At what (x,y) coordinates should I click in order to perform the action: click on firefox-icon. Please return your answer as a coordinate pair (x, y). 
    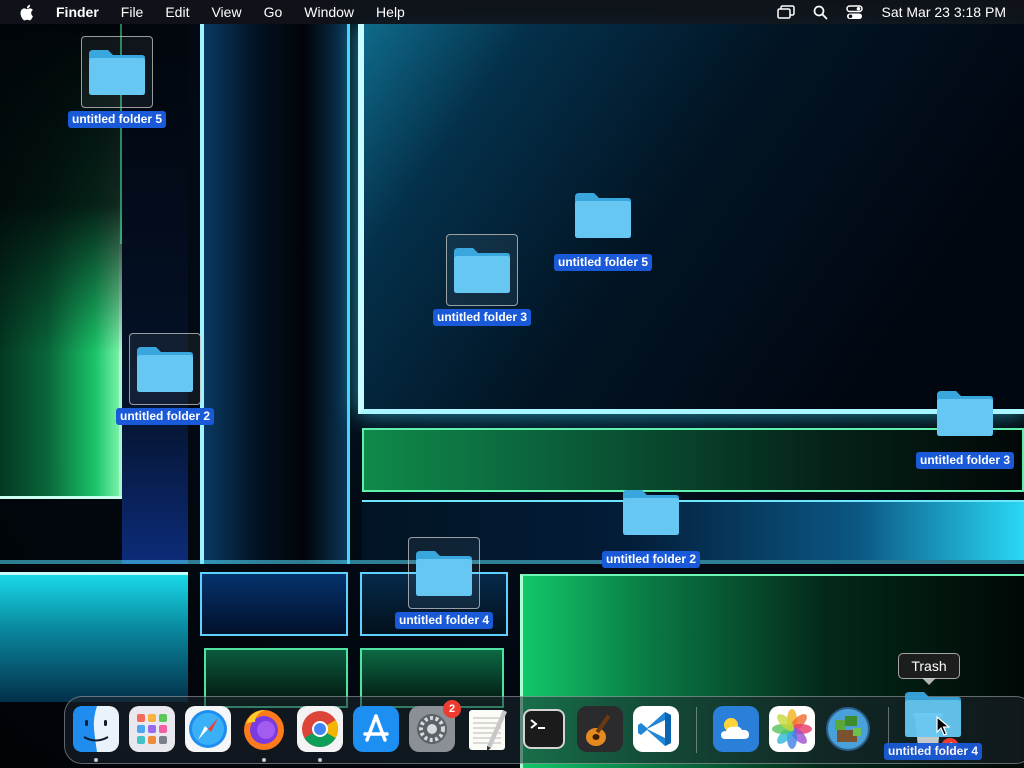
    Looking at the image, I should click on (264, 730).